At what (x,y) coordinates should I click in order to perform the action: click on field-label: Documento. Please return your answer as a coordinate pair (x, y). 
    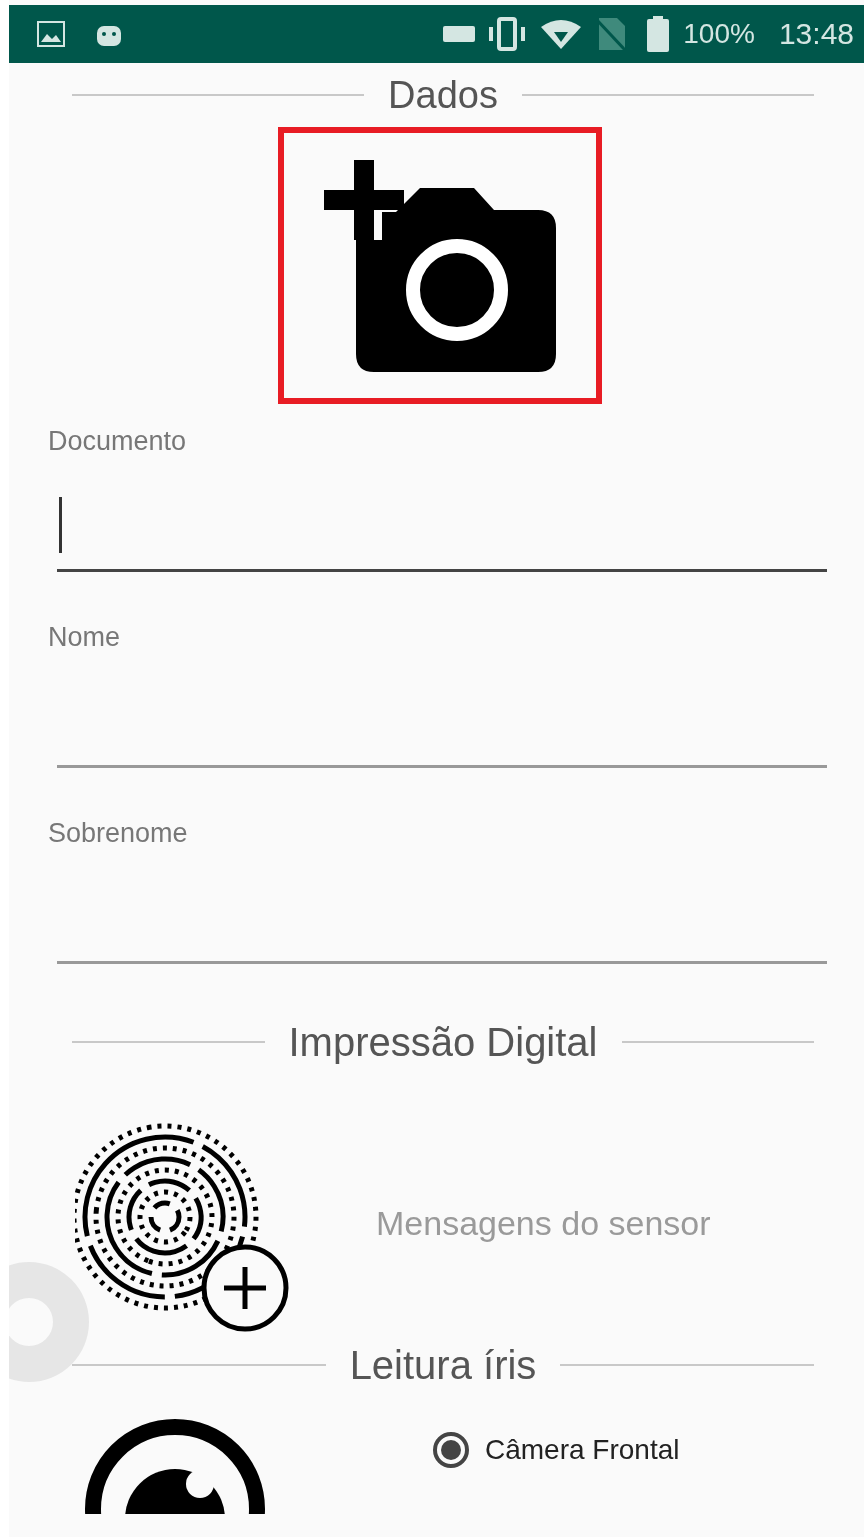
    Looking at the image, I should click on (118, 441).